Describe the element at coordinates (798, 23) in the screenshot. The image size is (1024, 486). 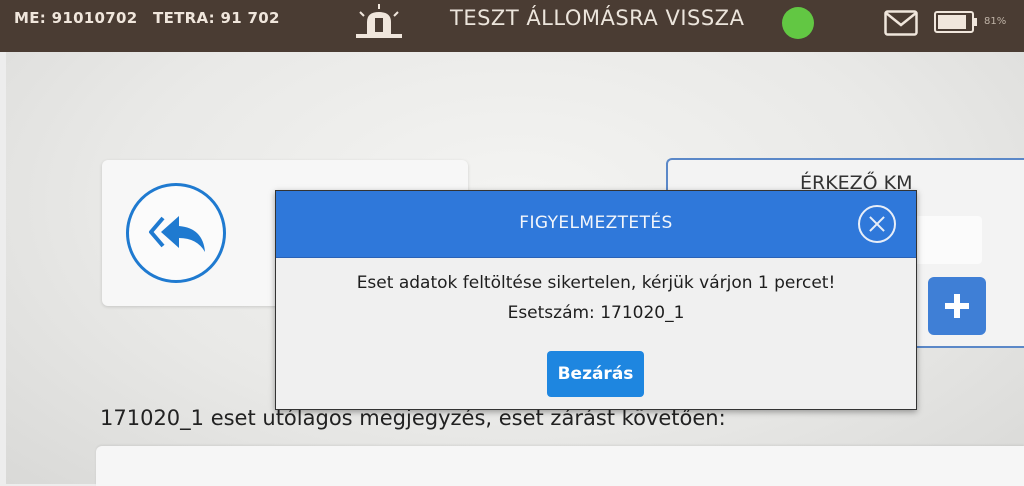
I see `status-indicator-icon` at that location.